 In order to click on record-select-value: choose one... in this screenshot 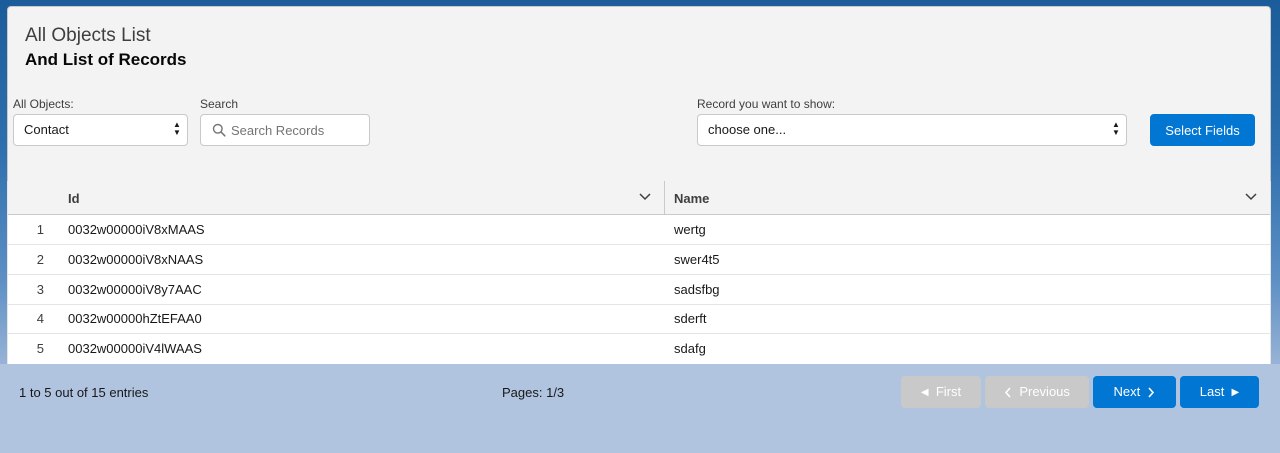, I will do `click(747, 129)`.